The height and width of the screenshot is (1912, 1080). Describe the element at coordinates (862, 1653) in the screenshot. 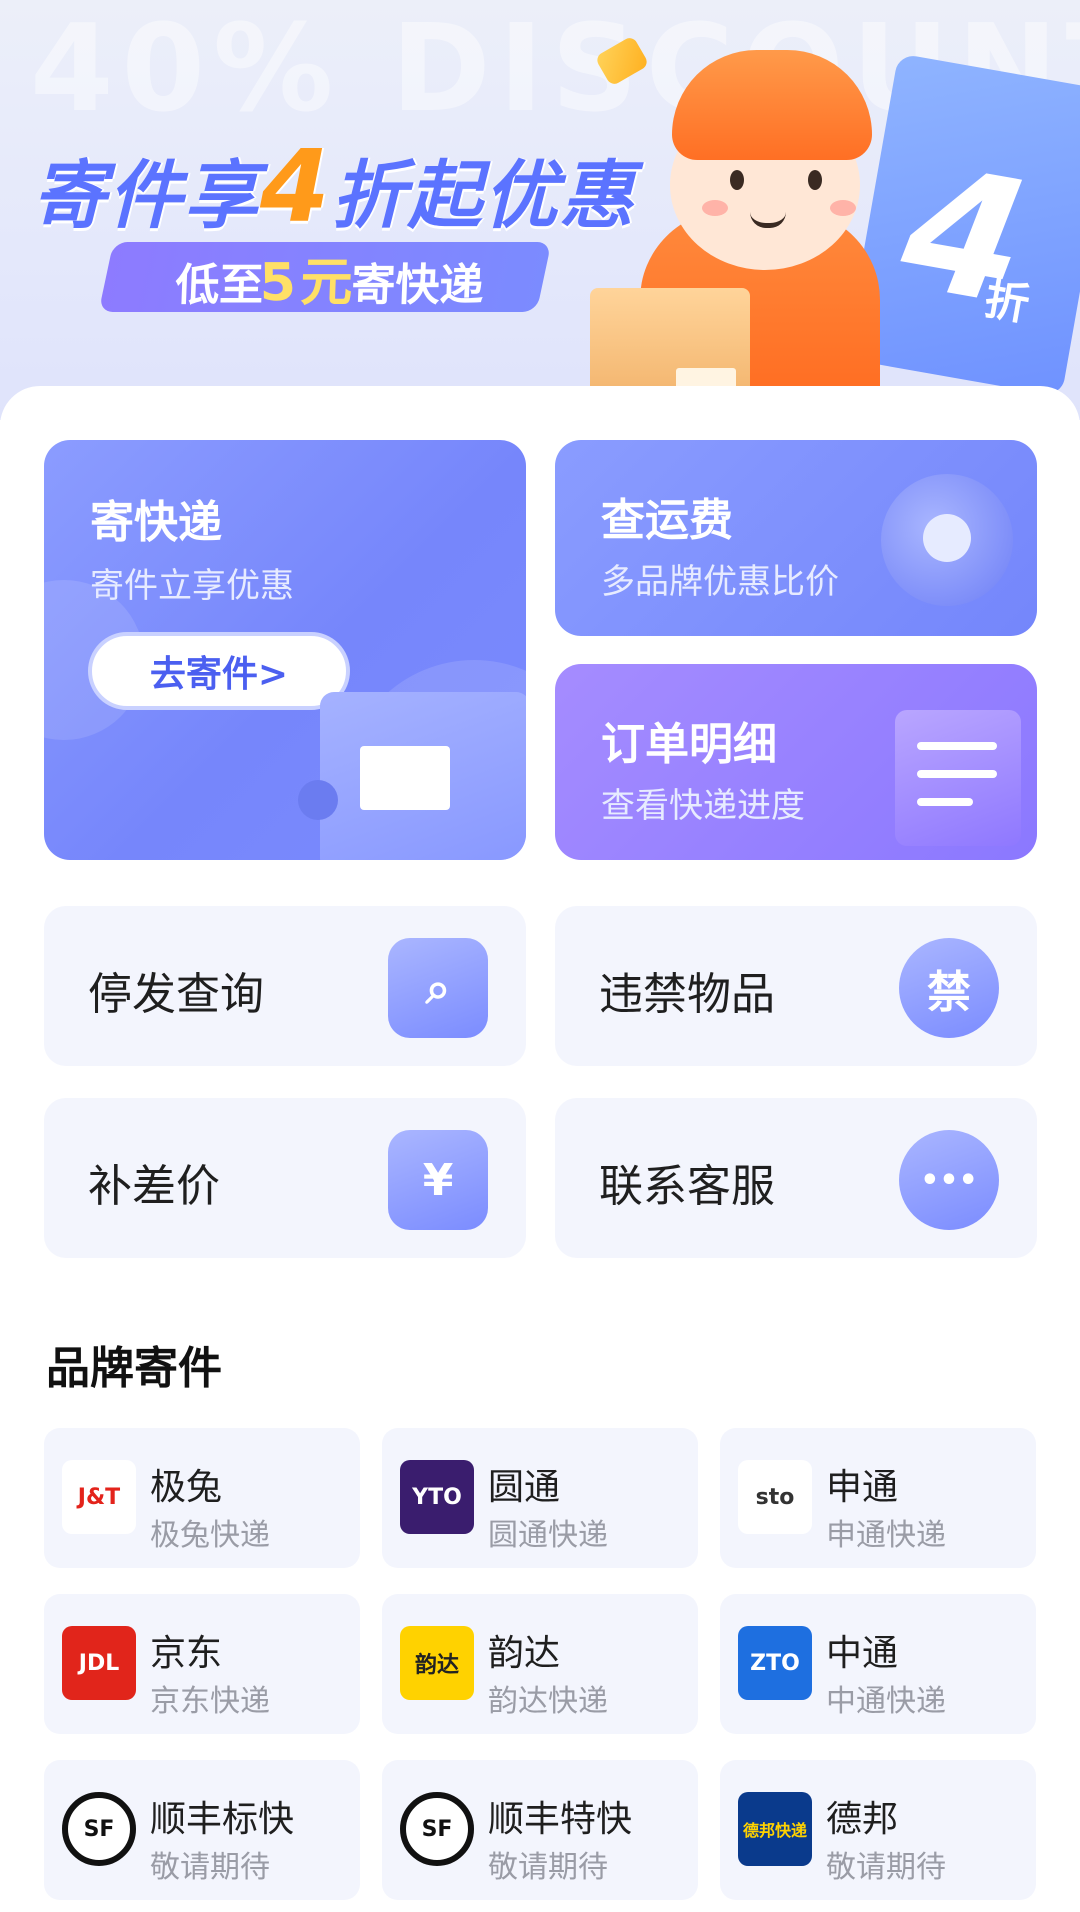

I see `brand-name: 中通` at that location.